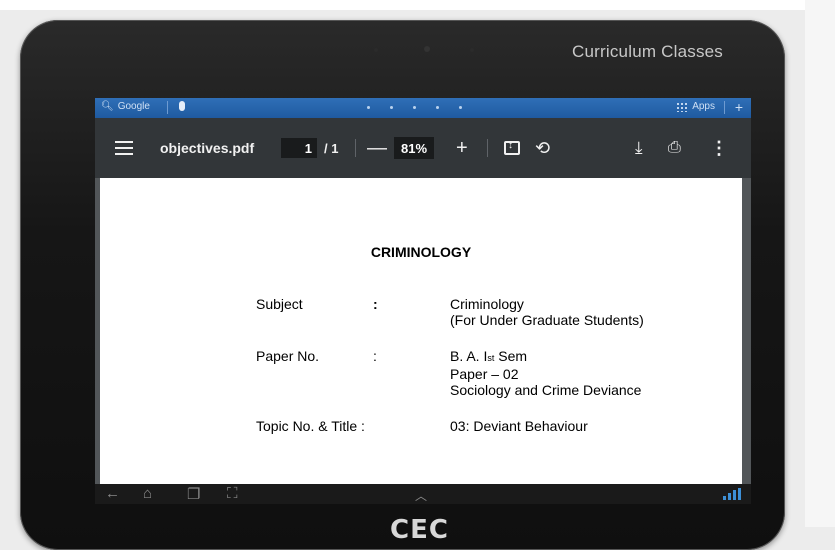 This screenshot has width=835, height=550. I want to click on search-icon: 🔍︎, so click(107, 106).